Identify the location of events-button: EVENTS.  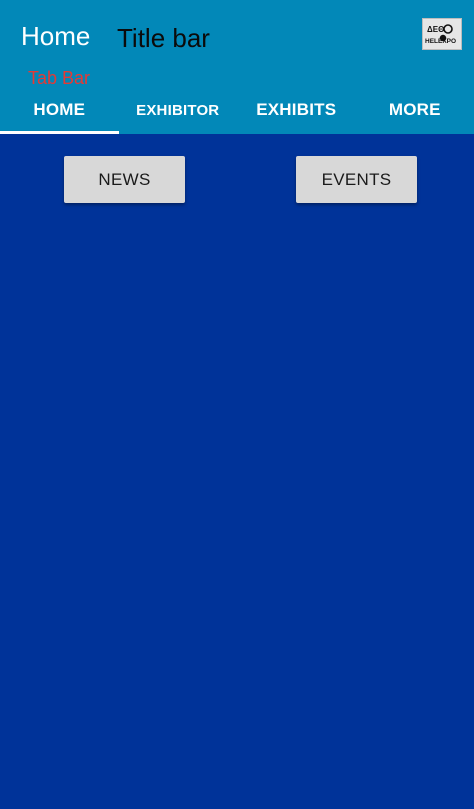
(356, 179).